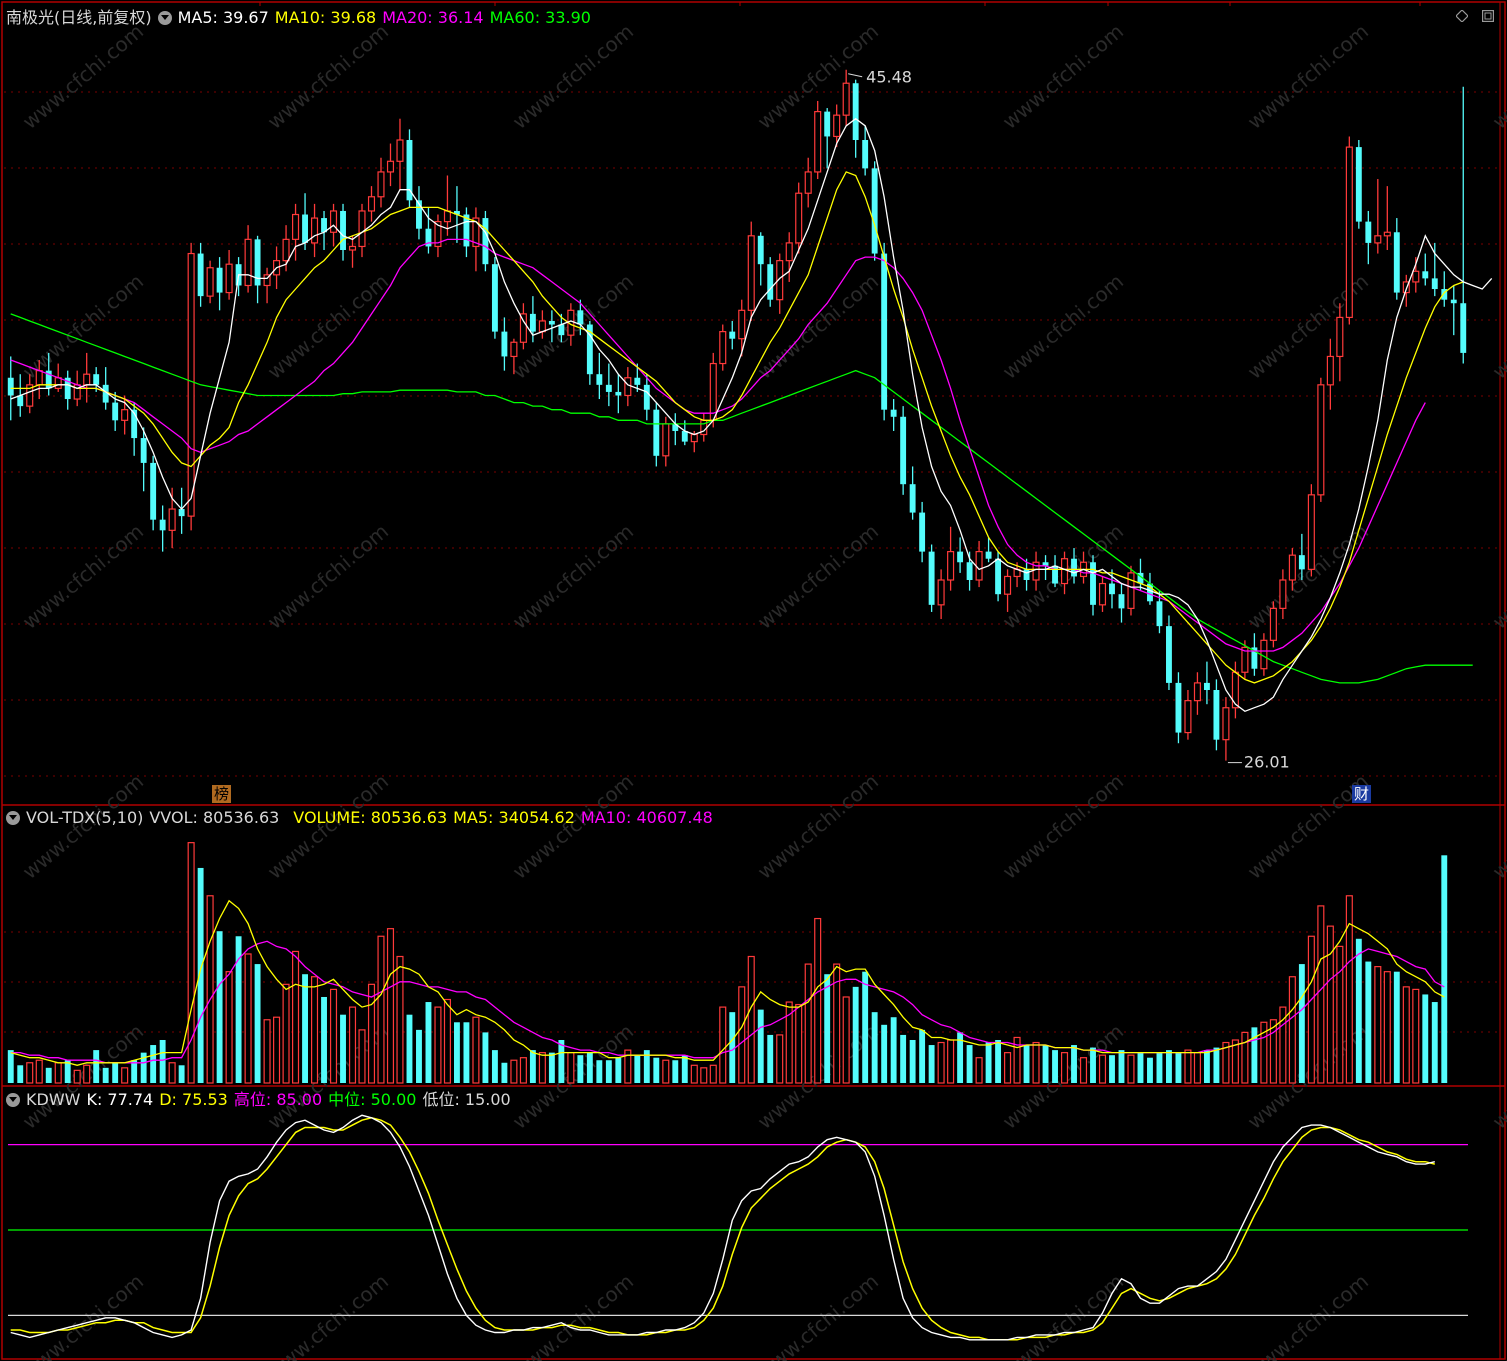 This screenshot has height=1361, width=1507. Describe the element at coordinates (85, 817) in the screenshot. I see `vol-indicator-name: VOL-TDX(5,10)` at that location.